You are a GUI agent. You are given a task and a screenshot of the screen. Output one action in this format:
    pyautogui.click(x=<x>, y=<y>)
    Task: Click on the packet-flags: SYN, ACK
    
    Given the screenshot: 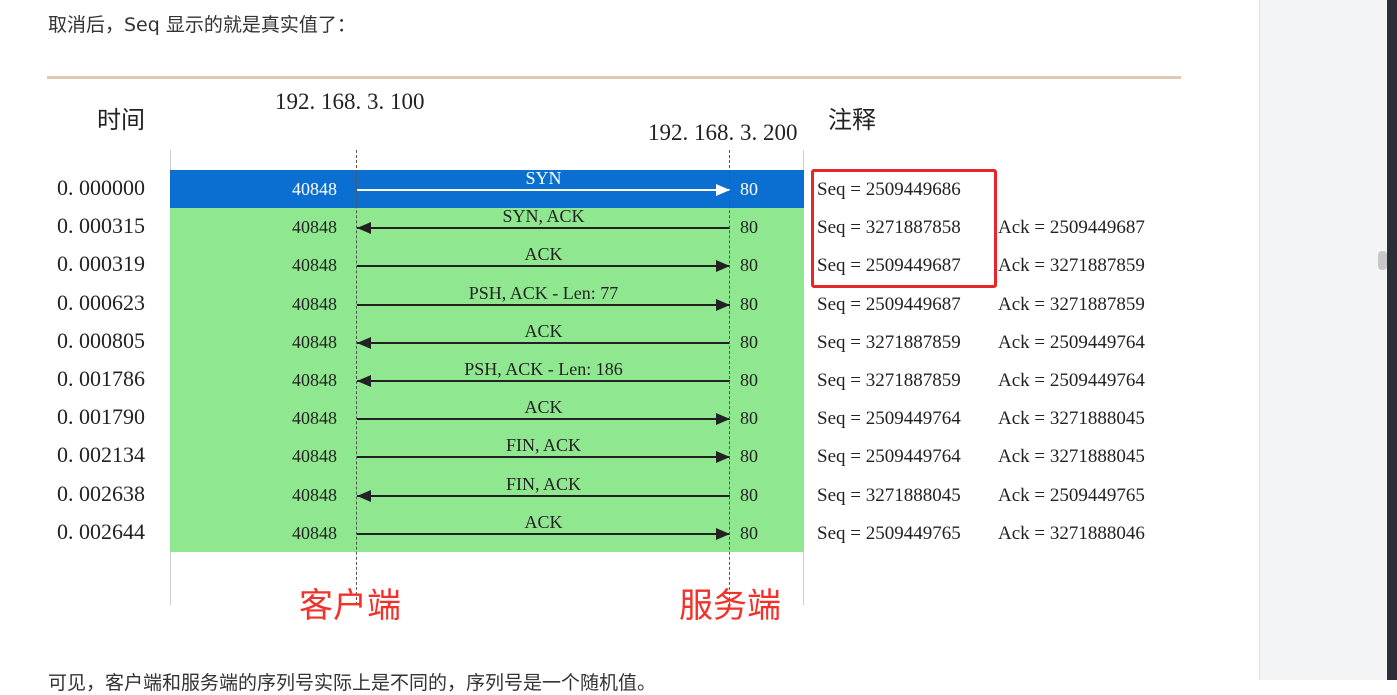 What is the action you would take?
    pyautogui.click(x=543, y=216)
    